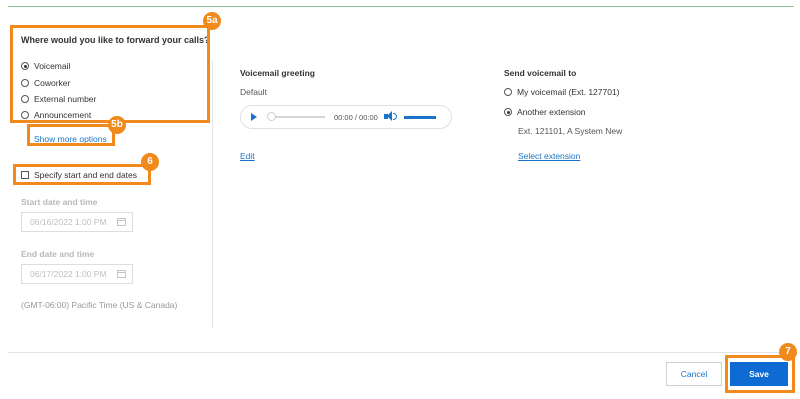 The height and width of the screenshot is (399, 800). Describe the element at coordinates (356, 117) in the screenshot. I see `player-time: 00:00 / 00:00` at that location.